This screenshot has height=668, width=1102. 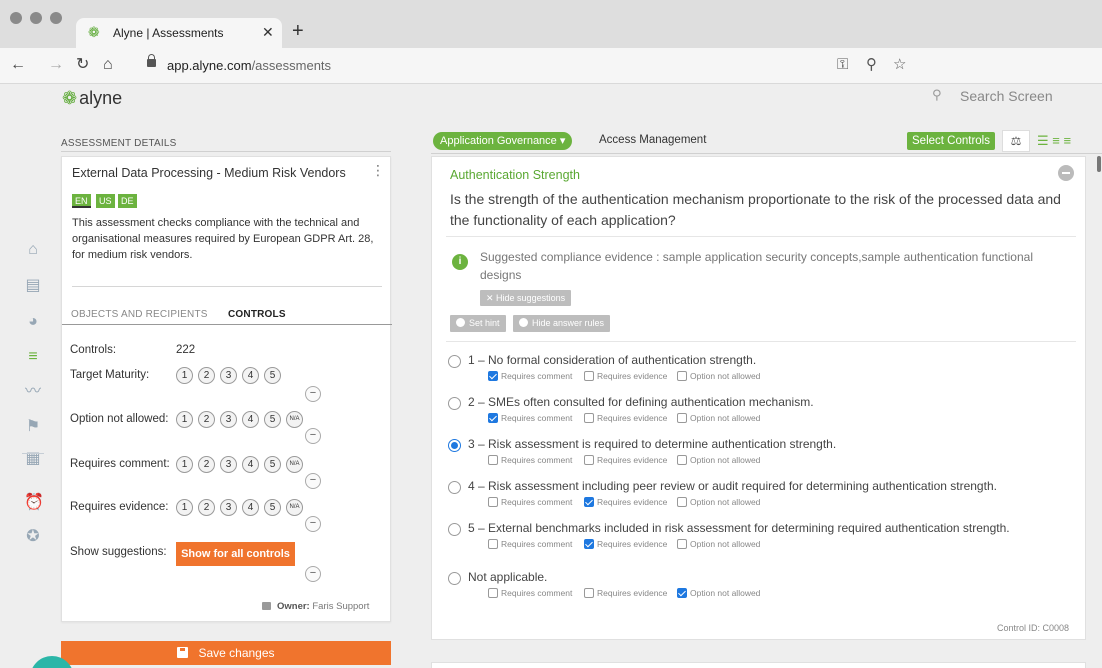 What do you see at coordinates (530, 593) in the screenshot?
I see `requires-comment-checkbox-na: Requires comment` at bounding box center [530, 593].